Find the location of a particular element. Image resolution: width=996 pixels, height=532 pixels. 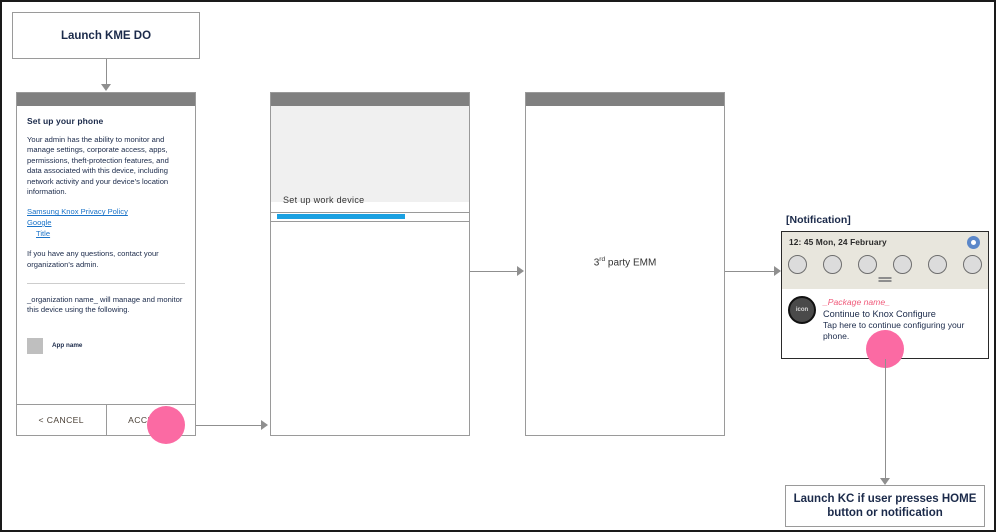

notification-package-name: _Package name_ is located at coordinates (856, 302).